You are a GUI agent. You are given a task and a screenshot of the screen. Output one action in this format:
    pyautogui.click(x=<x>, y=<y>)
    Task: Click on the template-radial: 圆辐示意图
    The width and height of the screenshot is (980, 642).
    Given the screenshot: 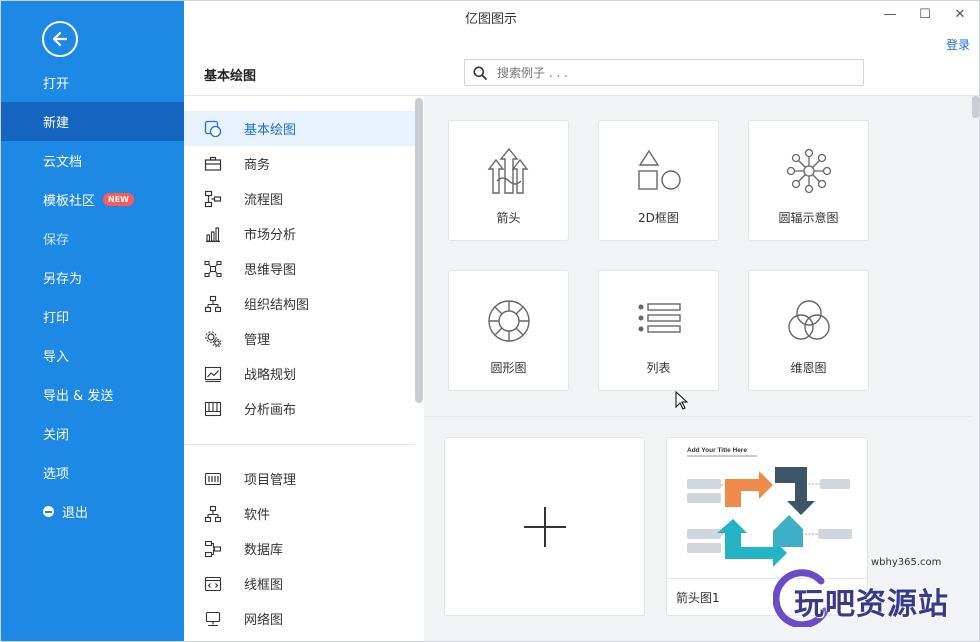 What is the action you would take?
    pyautogui.click(x=808, y=180)
    